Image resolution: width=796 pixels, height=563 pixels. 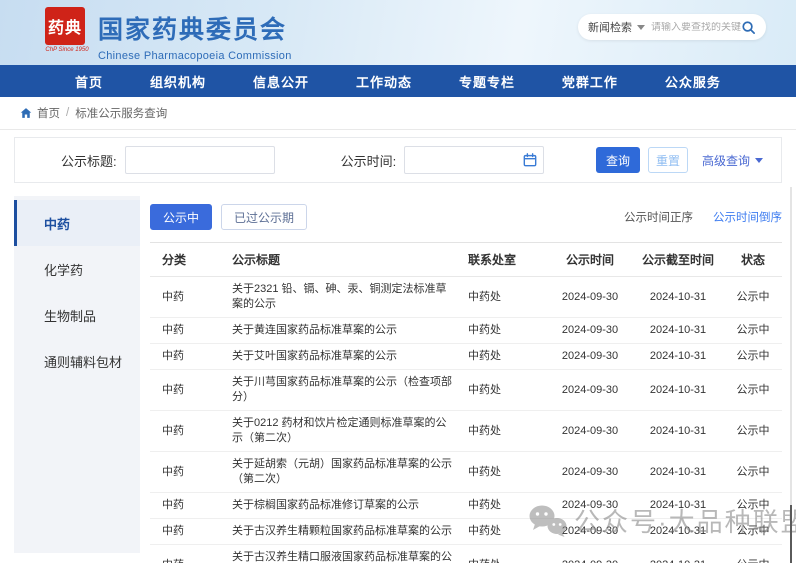 I want to click on filter-title-input, so click(x=199, y=160).